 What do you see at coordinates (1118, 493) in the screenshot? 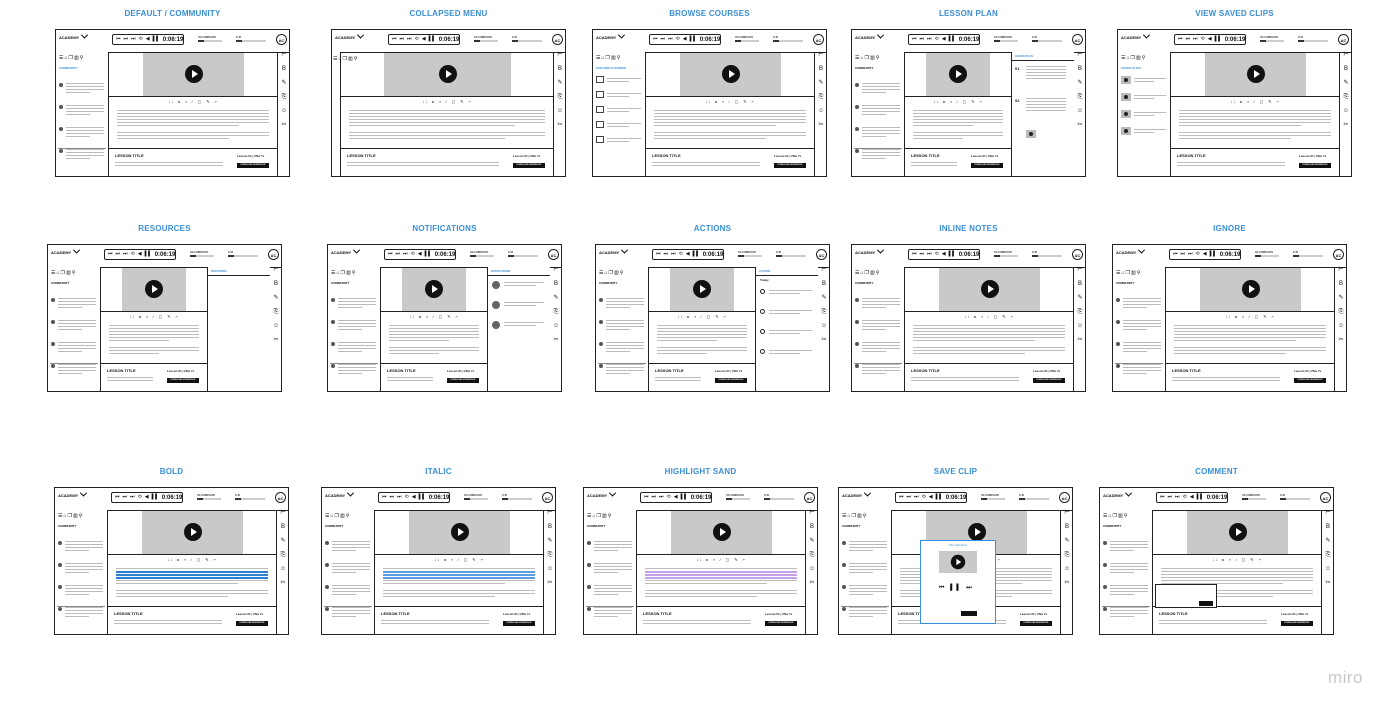
I see `academy-menu: ACADEMY` at bounding box center [1118, 493].